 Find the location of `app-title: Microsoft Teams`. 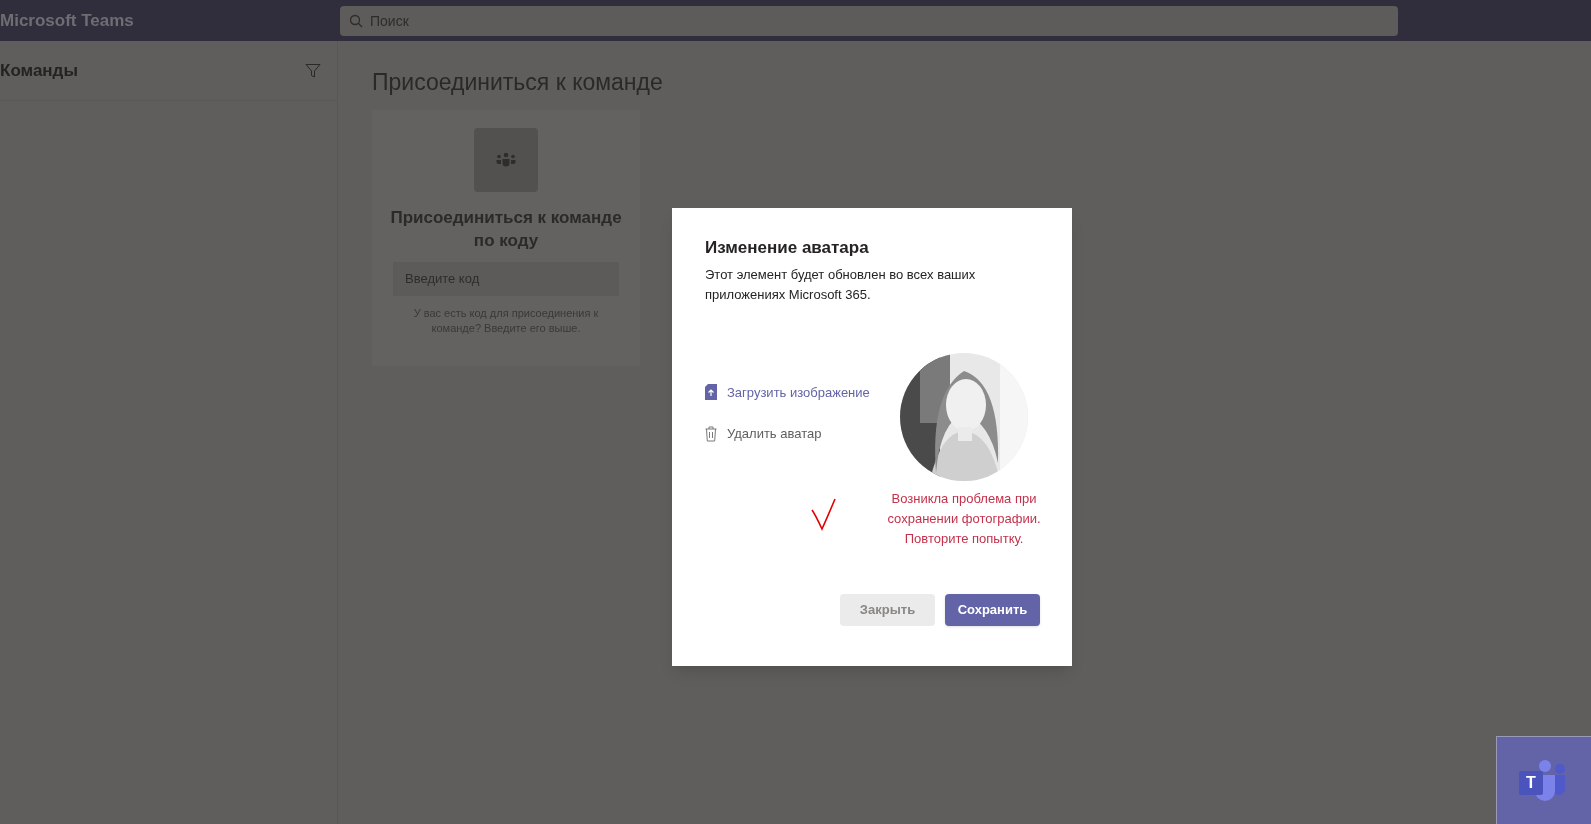

app-title: Microsoft Teams is located at coordinates (67, 20).